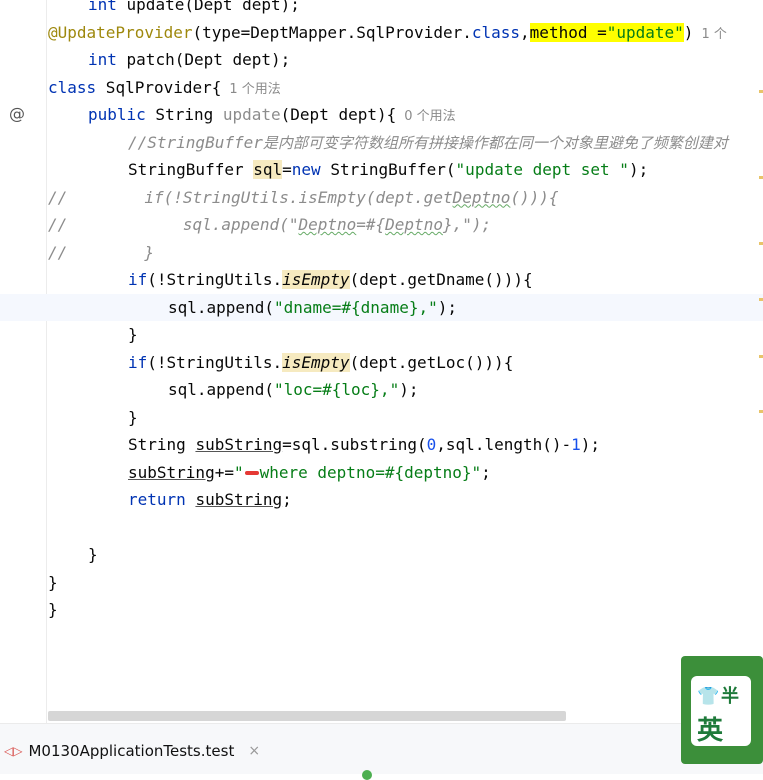 The height and width of the screenshot is (780, 763). I want to click on usage-inlay-hint: 1 个, so click(713, 34).